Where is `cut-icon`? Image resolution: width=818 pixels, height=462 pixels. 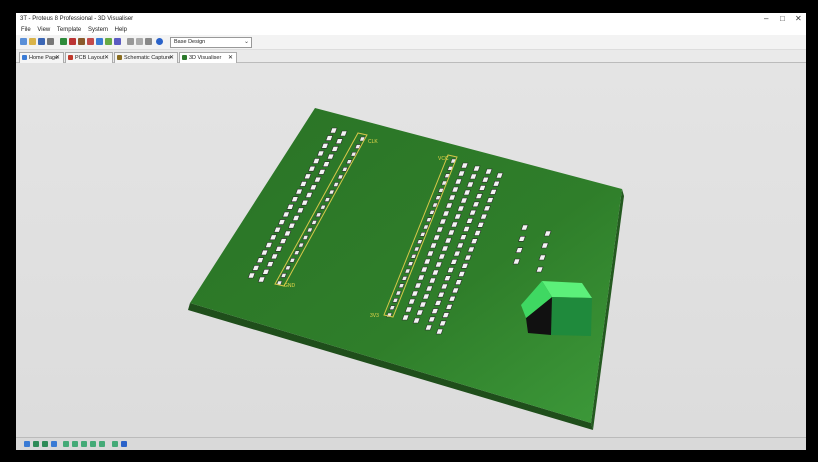 cut-icon is located at coordinates (139, 41).